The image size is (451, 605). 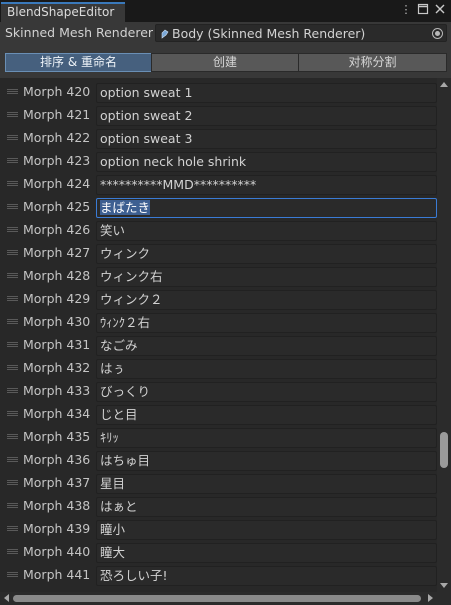 I want to click on morph-name-text: じと目, so click(x=119, y=414).